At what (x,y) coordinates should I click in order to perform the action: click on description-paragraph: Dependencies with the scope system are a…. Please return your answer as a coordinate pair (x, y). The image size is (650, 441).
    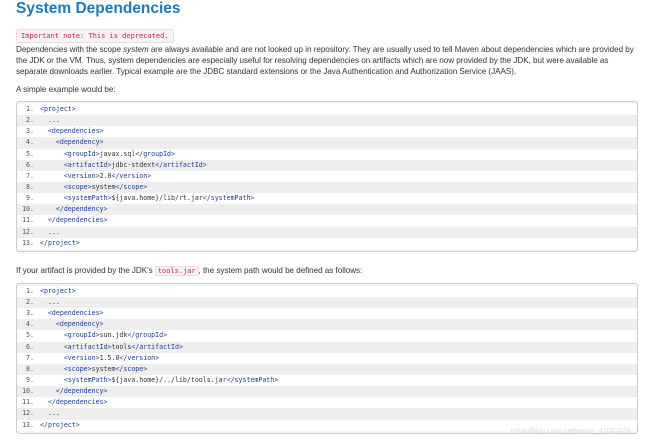
    Looking at the image, I should click on (327, 60).